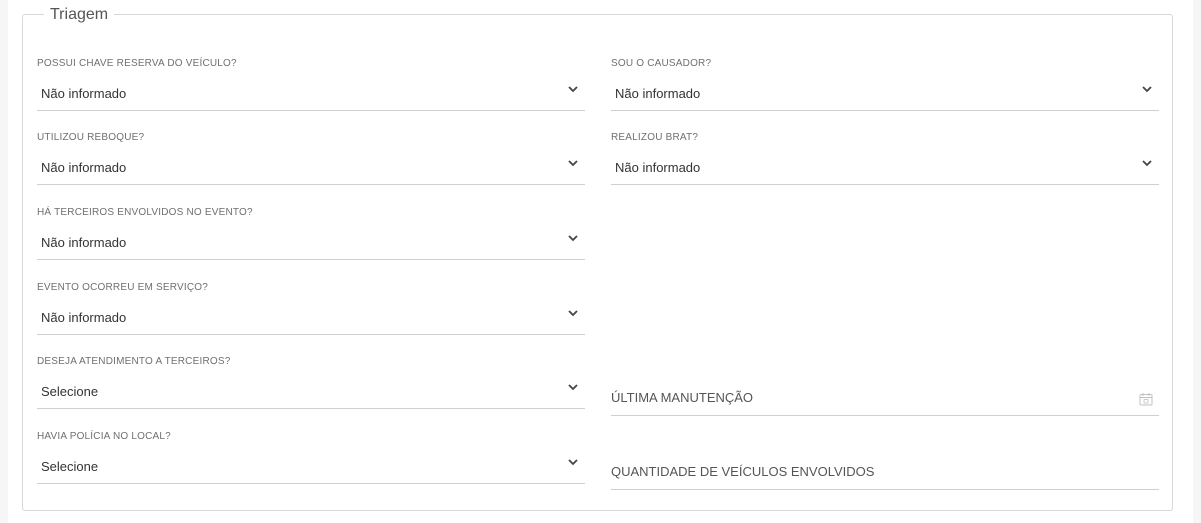 The width and height of the screenshot is (1201, 523). What do you see at coordinates (311, 243) in the screenshot?
I see `terceiros-select: Não informado` at bounding box center [311, 243].